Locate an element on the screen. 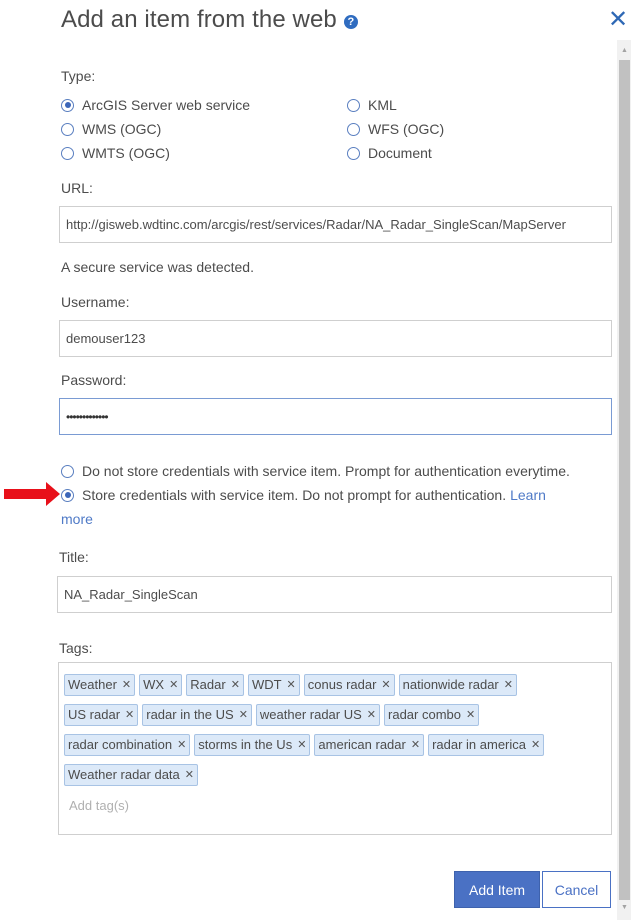 The height and width of the screenshot is (920, 635). tag: storms in the Us ✕ is located at coordinates (252, 745).